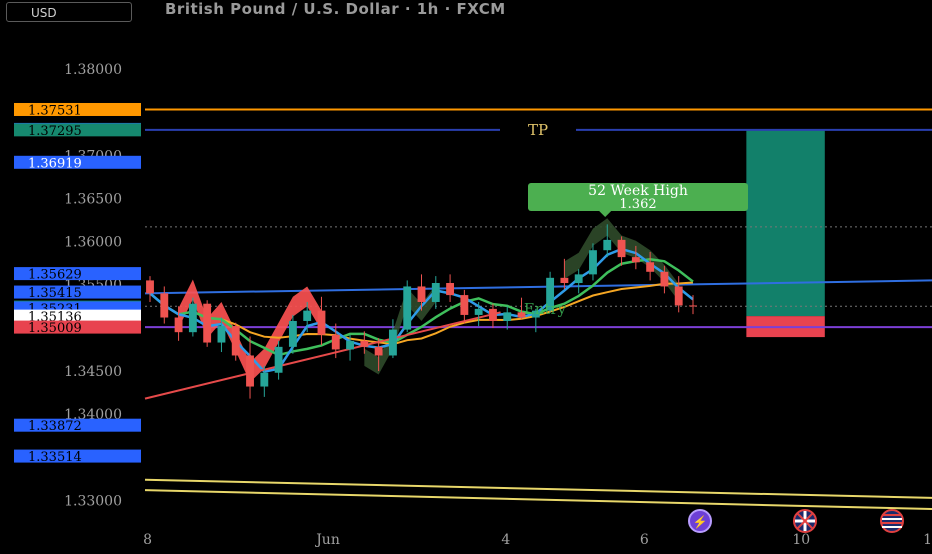 This screenshot has width=932, height=554. Describe the element at coordinates (538, 500) in the screenshot. I see `line-yellow-lower` at that location.